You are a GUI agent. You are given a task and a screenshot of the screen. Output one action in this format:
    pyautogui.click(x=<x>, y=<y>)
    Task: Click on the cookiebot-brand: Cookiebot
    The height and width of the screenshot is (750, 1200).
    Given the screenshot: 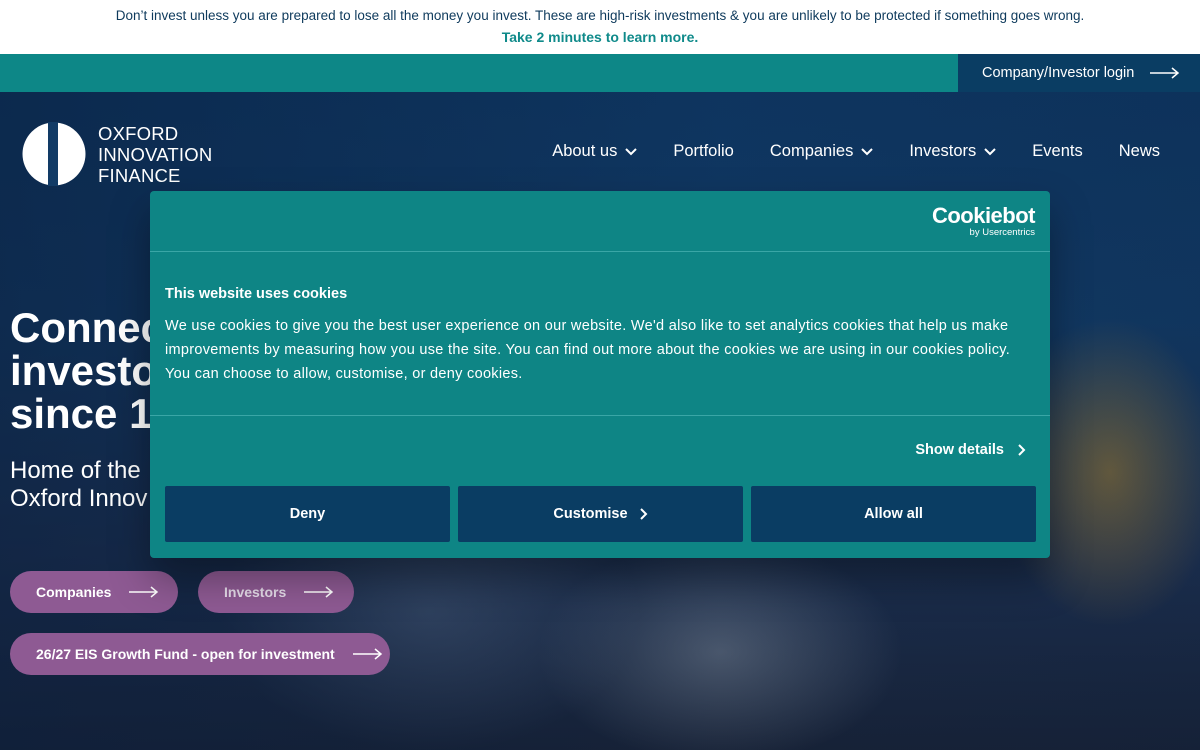 What is the action you would take?
    pyautogui.click(x=983, y=215)
    